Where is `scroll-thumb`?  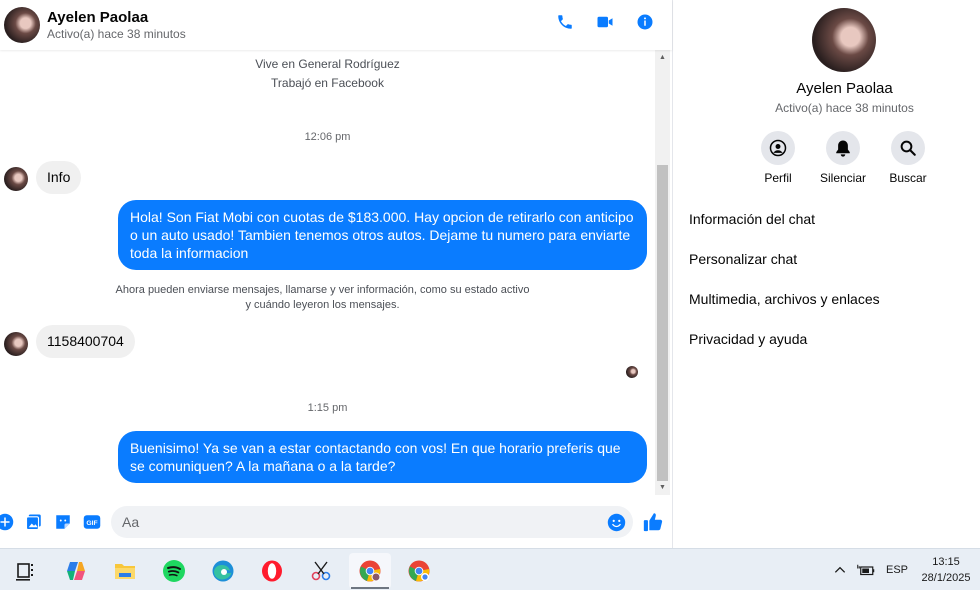 scroll-thumb is located at coordinates (662, 323).